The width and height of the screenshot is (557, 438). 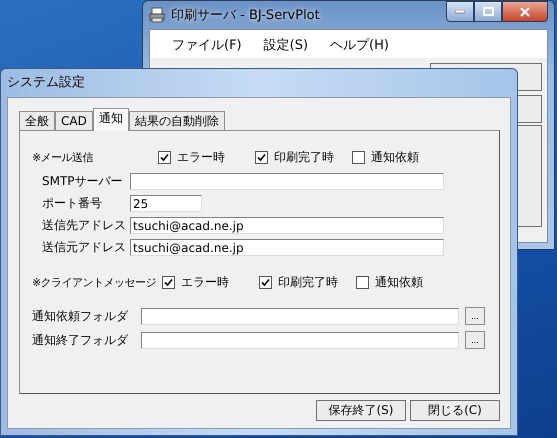 I want to click on field-label: 送信先アドレス, so click(x=84, y=225).